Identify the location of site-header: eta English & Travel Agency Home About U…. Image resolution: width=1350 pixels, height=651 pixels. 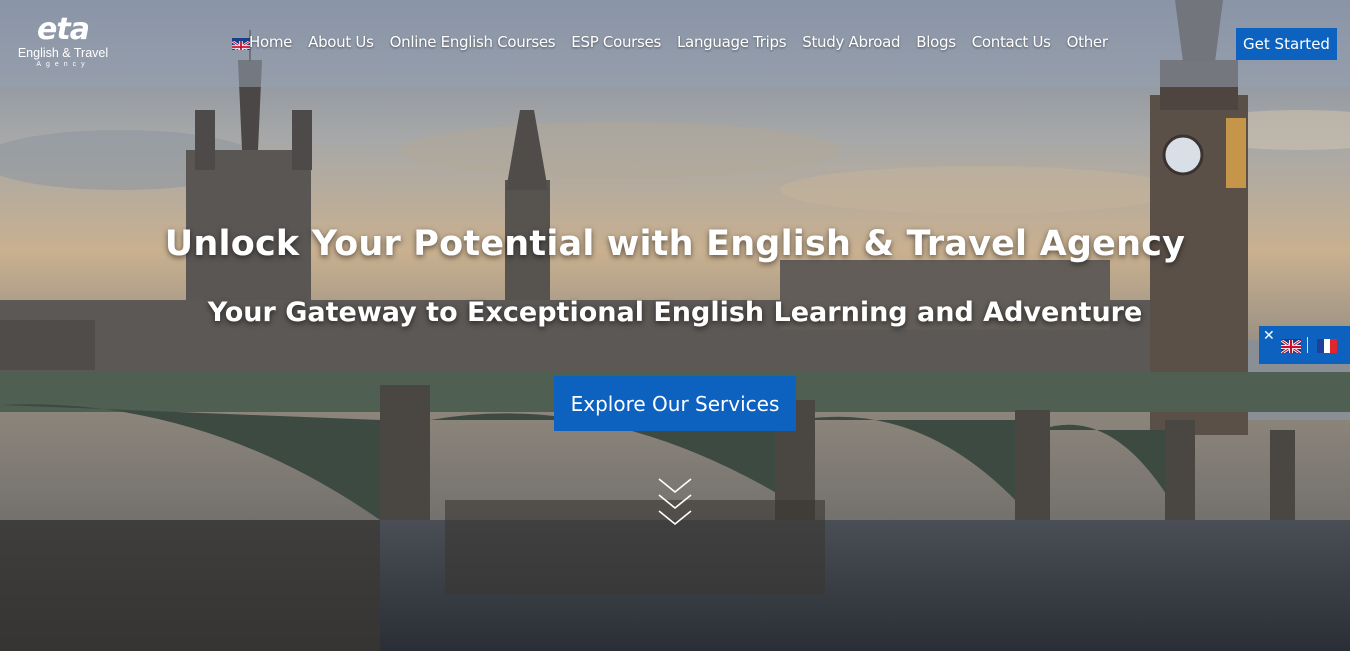
(675, 43).